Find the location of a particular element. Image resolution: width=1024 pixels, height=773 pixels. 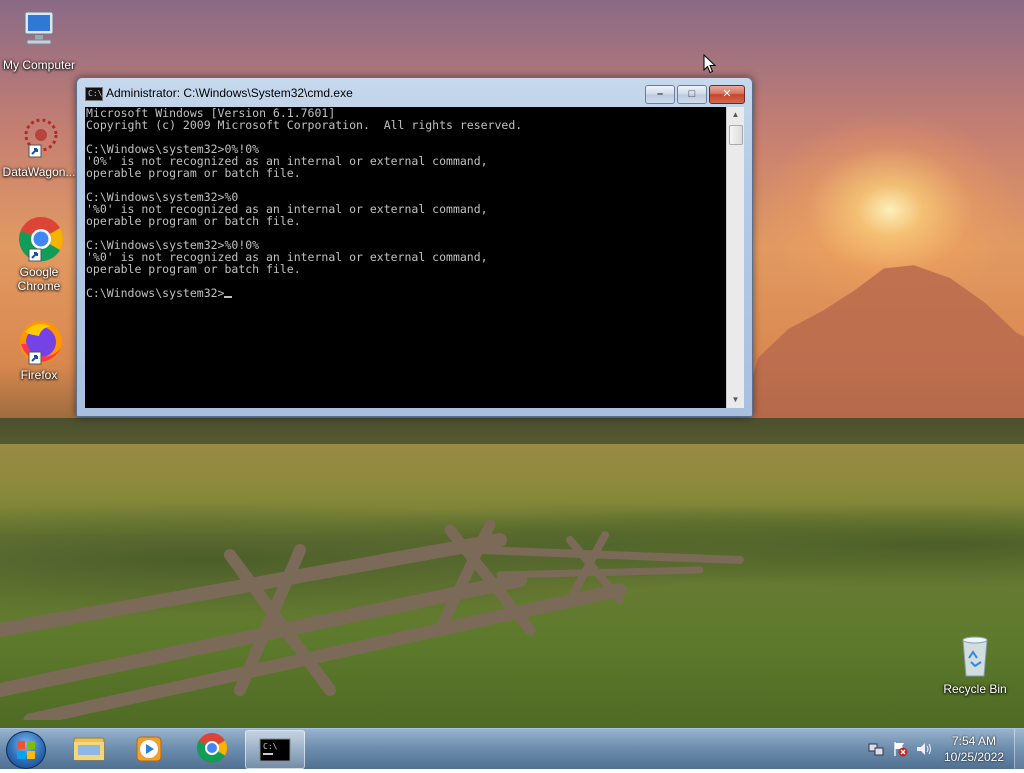

close-button: ✕ is located at coordinates (727, 94).